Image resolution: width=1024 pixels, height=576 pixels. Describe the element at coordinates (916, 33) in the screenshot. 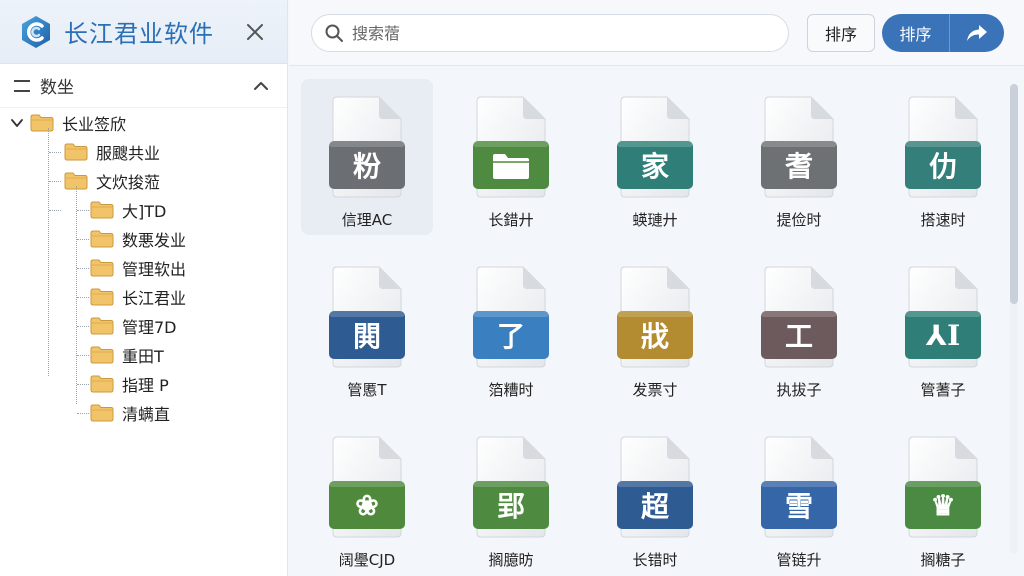

I see `sort-primary-button: 排序` at that location.